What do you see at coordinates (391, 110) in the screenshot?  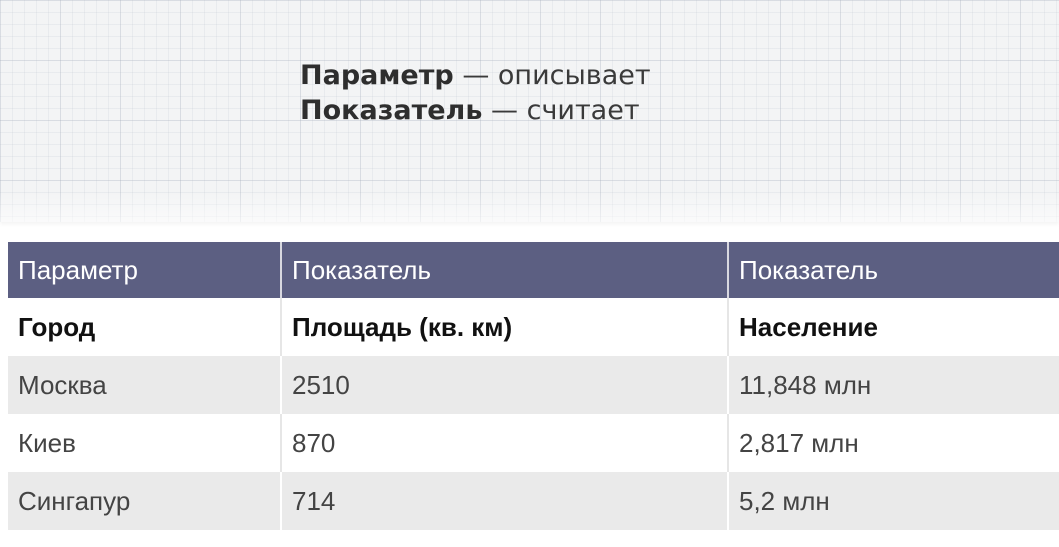 I see `definition-term: Показатель` at bounding box center [391, 110].